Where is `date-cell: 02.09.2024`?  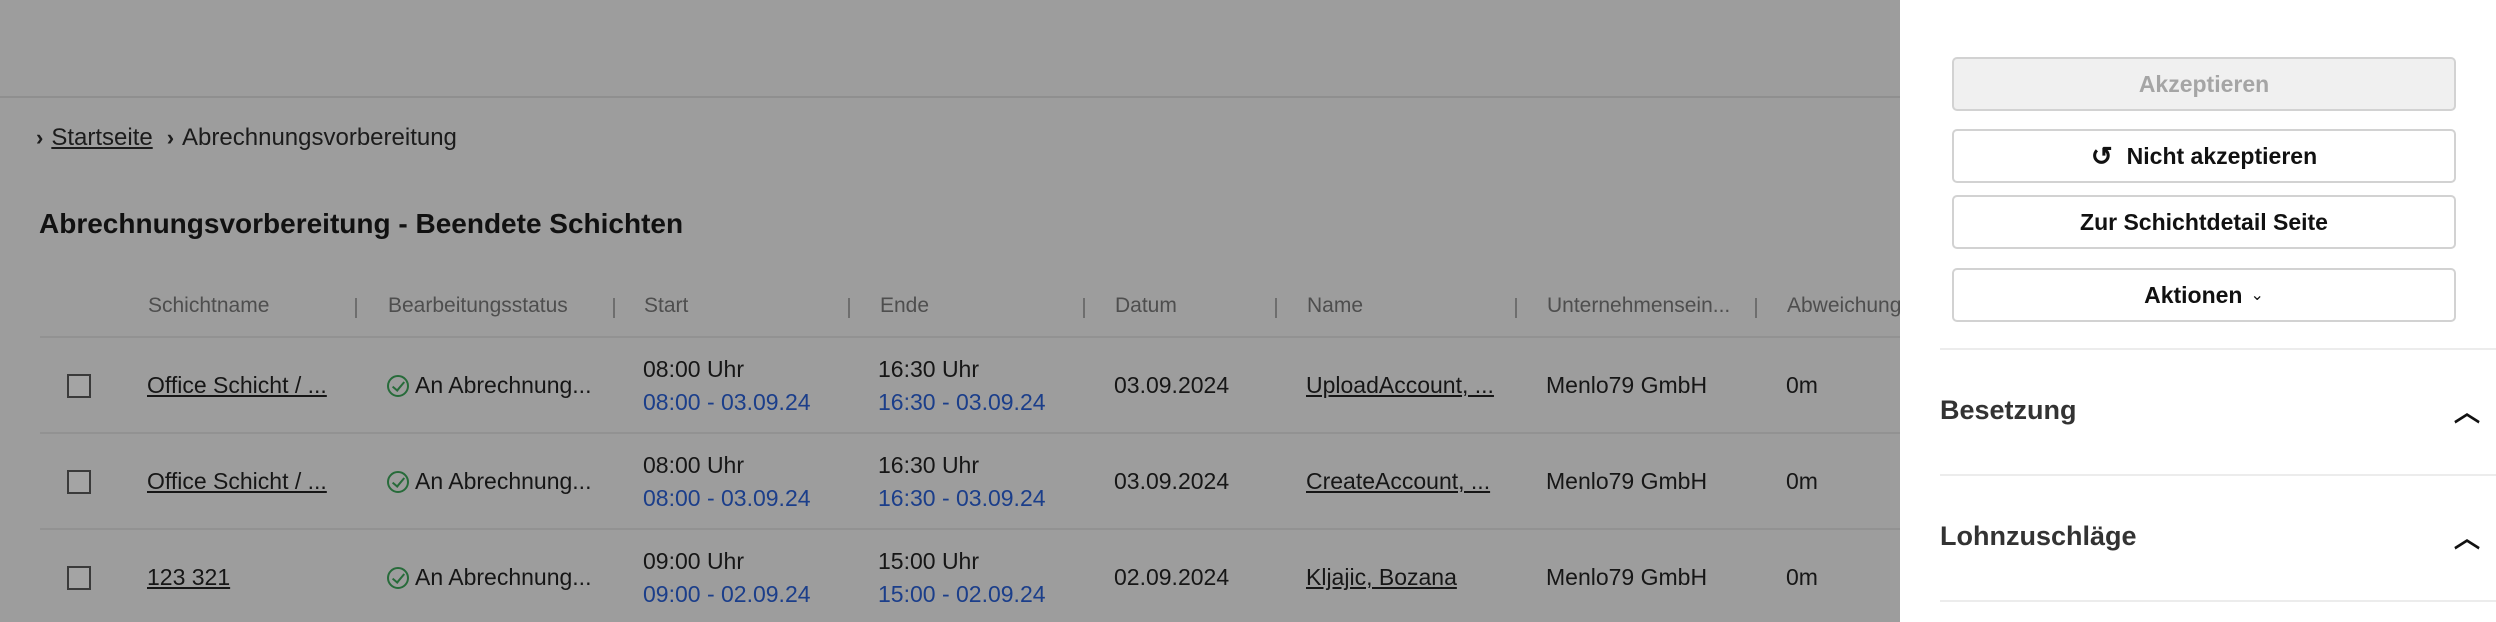
date-cell: 02.09.2024 is located at coordinates (1172, 577).